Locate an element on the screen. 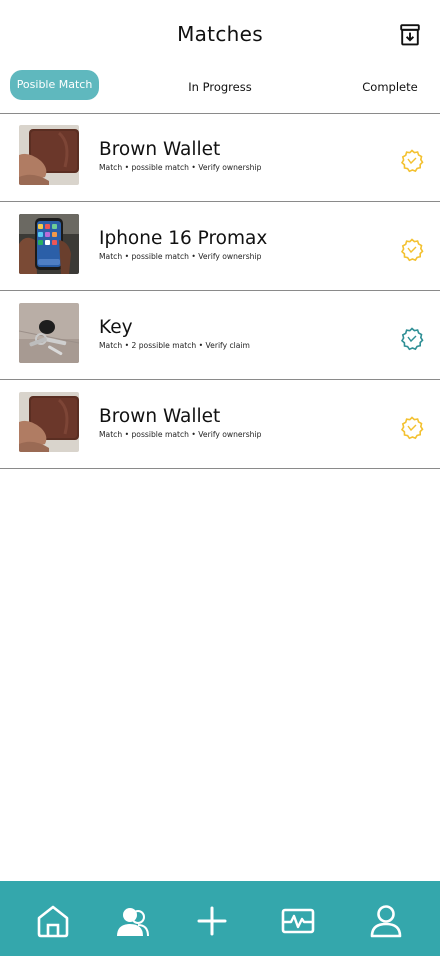  page-title: Matches is located at coordinates (220, 34).